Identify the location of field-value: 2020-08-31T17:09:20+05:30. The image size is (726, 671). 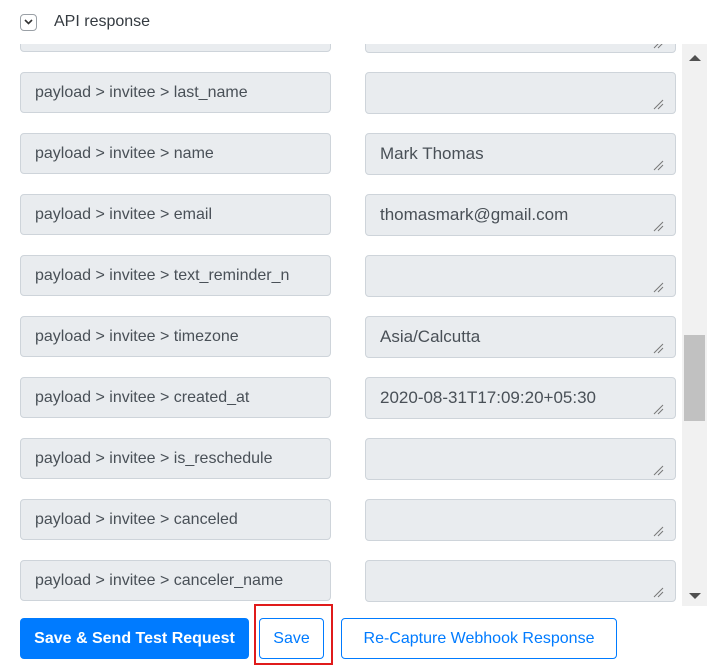
(520, 398).